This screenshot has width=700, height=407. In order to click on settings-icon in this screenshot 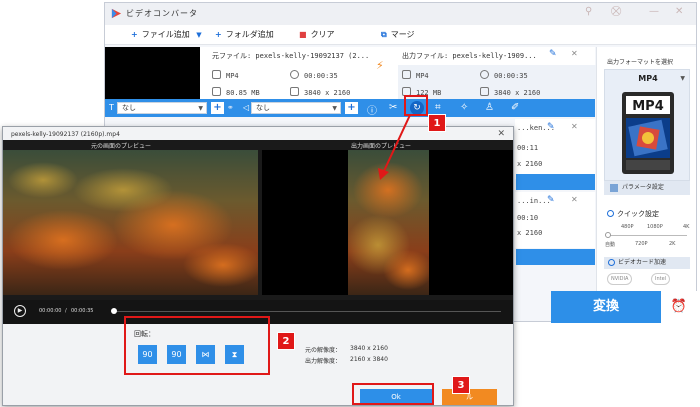, I will do `click(614, 188)`.